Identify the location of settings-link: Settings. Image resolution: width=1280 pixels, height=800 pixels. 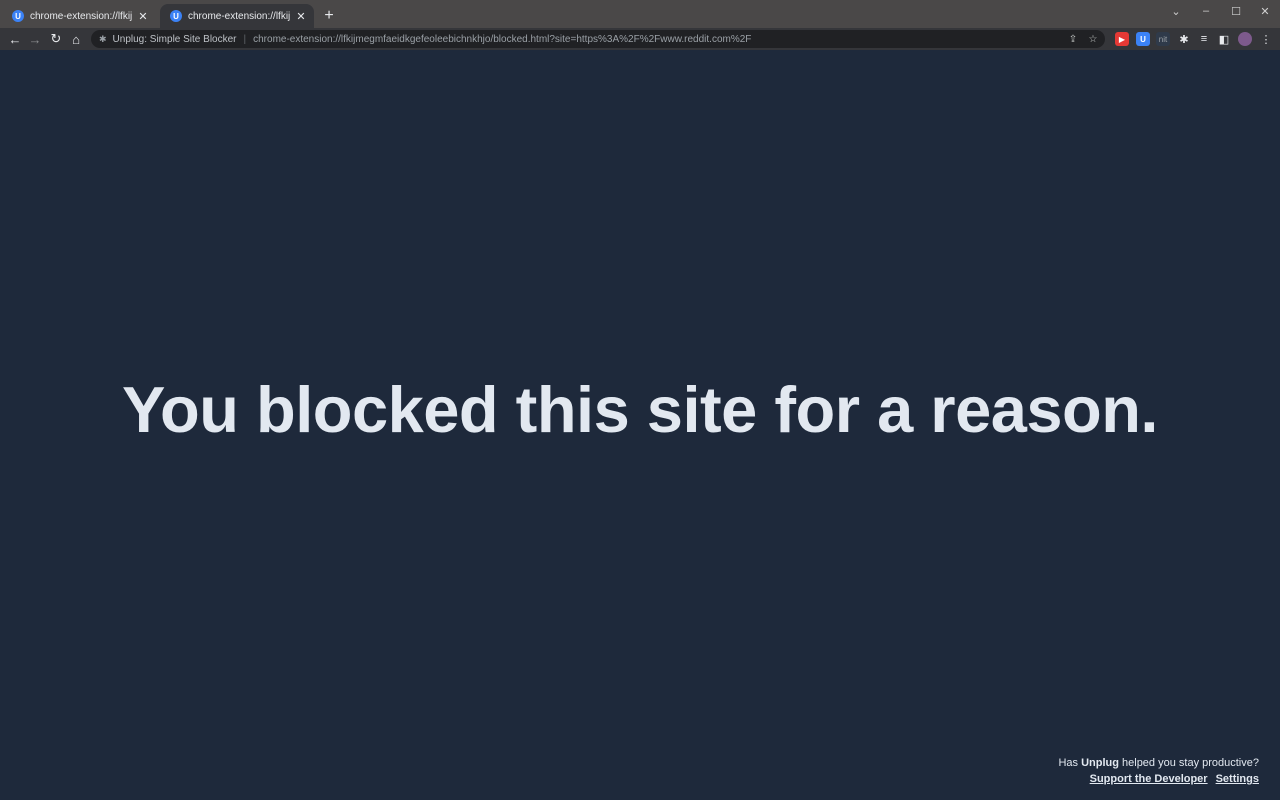
(1237, 779).